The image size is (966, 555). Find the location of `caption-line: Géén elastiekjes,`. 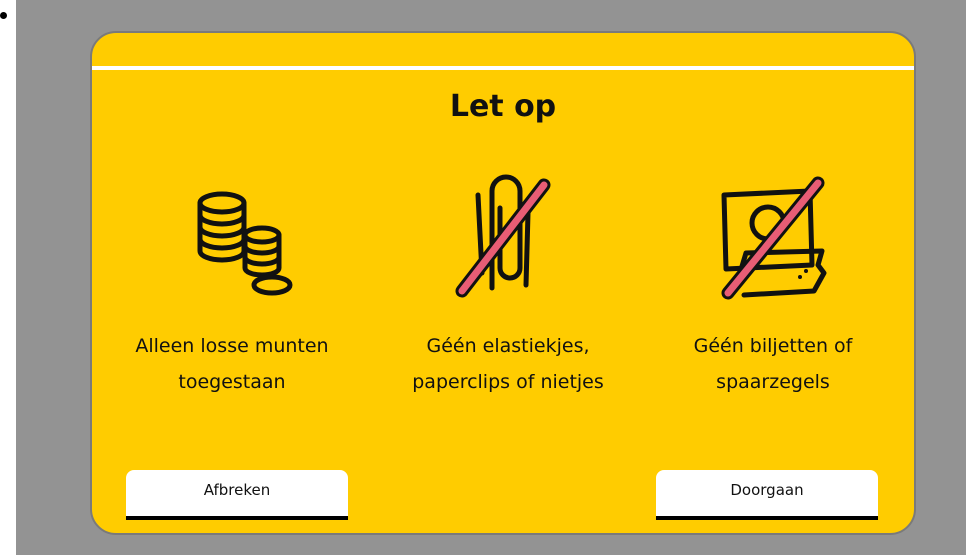

caption-line: Géén elastiekjes, is located at coordinates (508, 346).